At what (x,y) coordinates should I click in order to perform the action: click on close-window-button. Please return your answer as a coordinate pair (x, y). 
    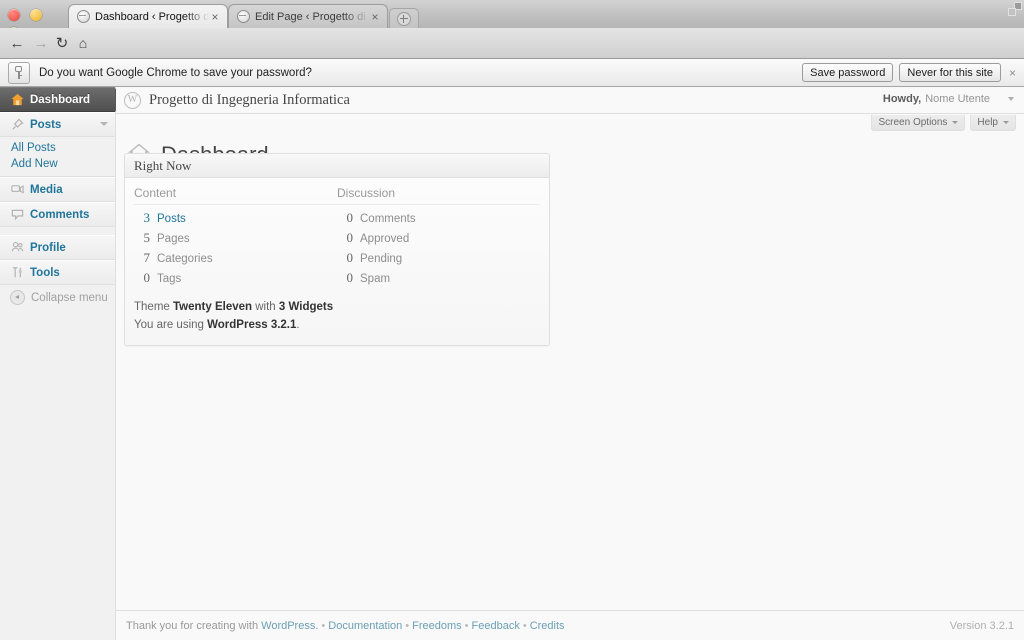
    Looking at the image, I should click on (14, 15).